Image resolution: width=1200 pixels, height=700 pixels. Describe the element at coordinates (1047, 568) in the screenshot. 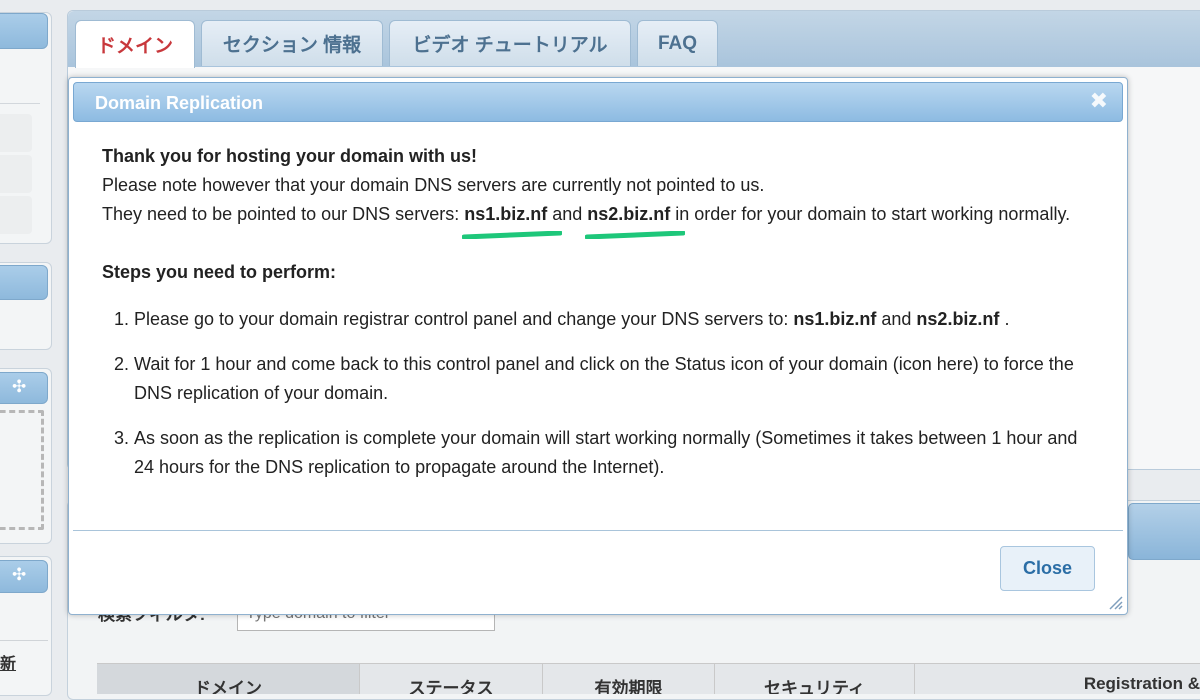

I see `close-button: Close` at that location.